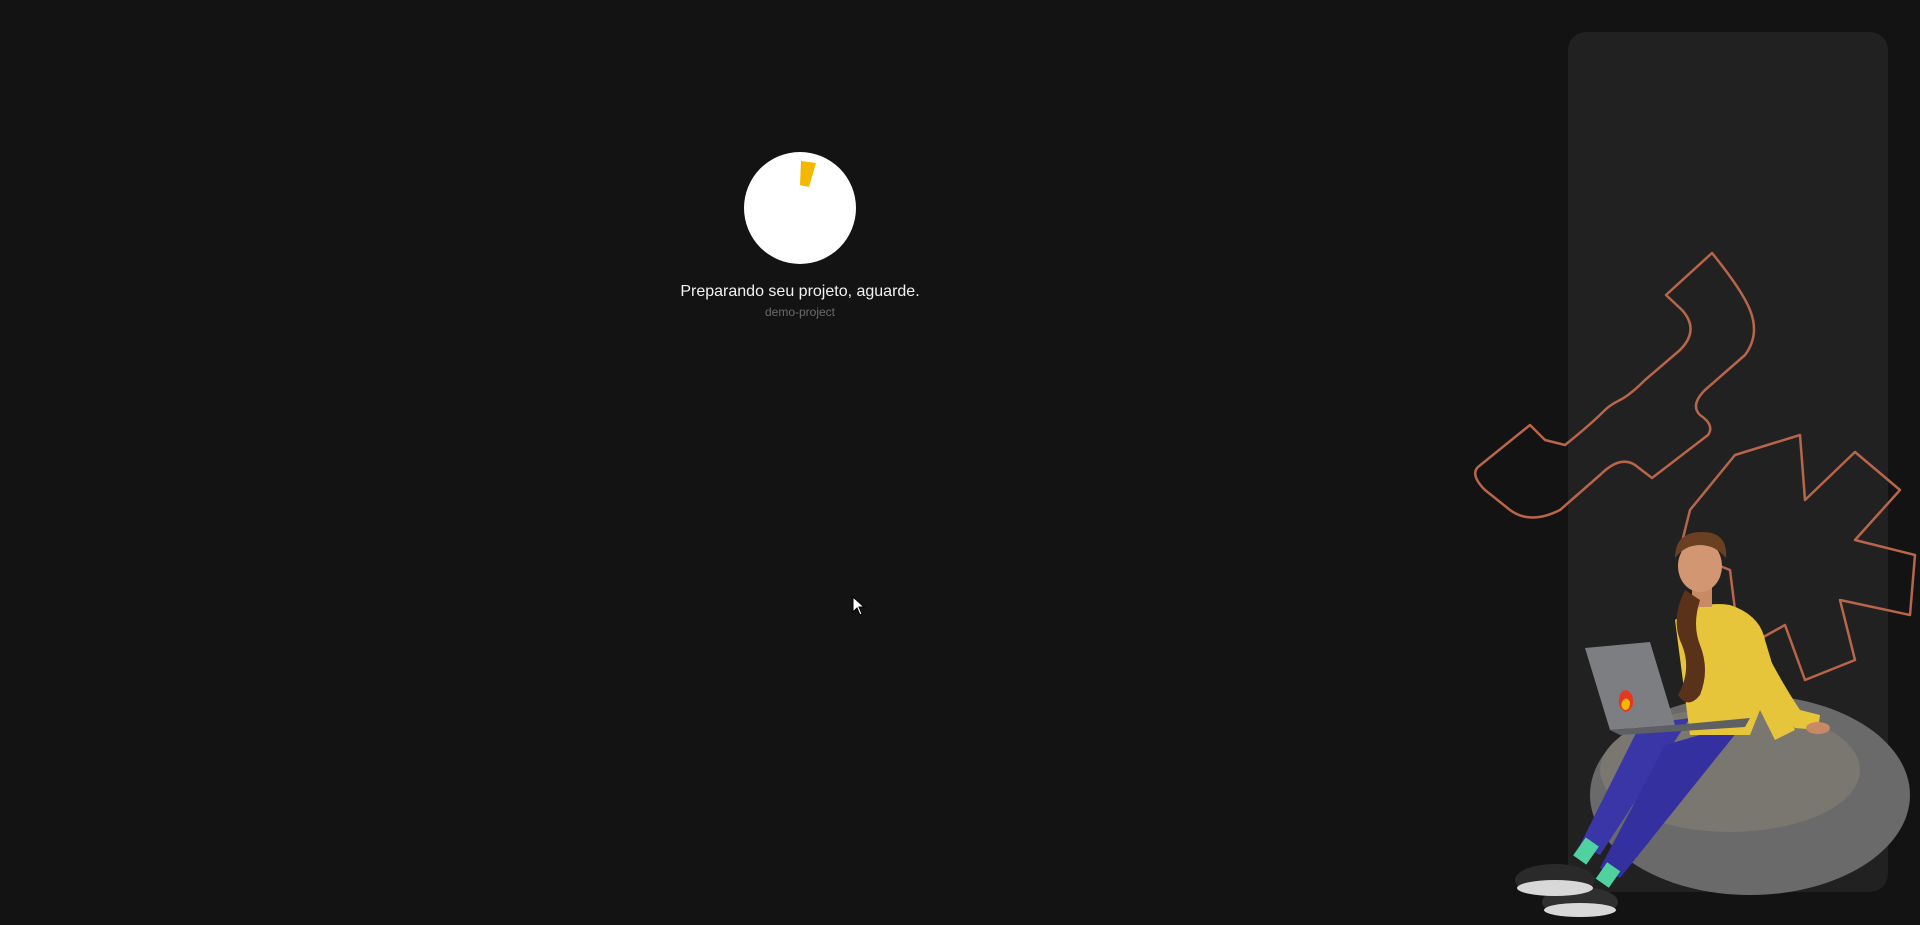 The width and height of the screenshot is (1920, 925). Describe the element at coordinates (859, 606) in the screenshot. I see `mouse-cursor-icon` at that location.